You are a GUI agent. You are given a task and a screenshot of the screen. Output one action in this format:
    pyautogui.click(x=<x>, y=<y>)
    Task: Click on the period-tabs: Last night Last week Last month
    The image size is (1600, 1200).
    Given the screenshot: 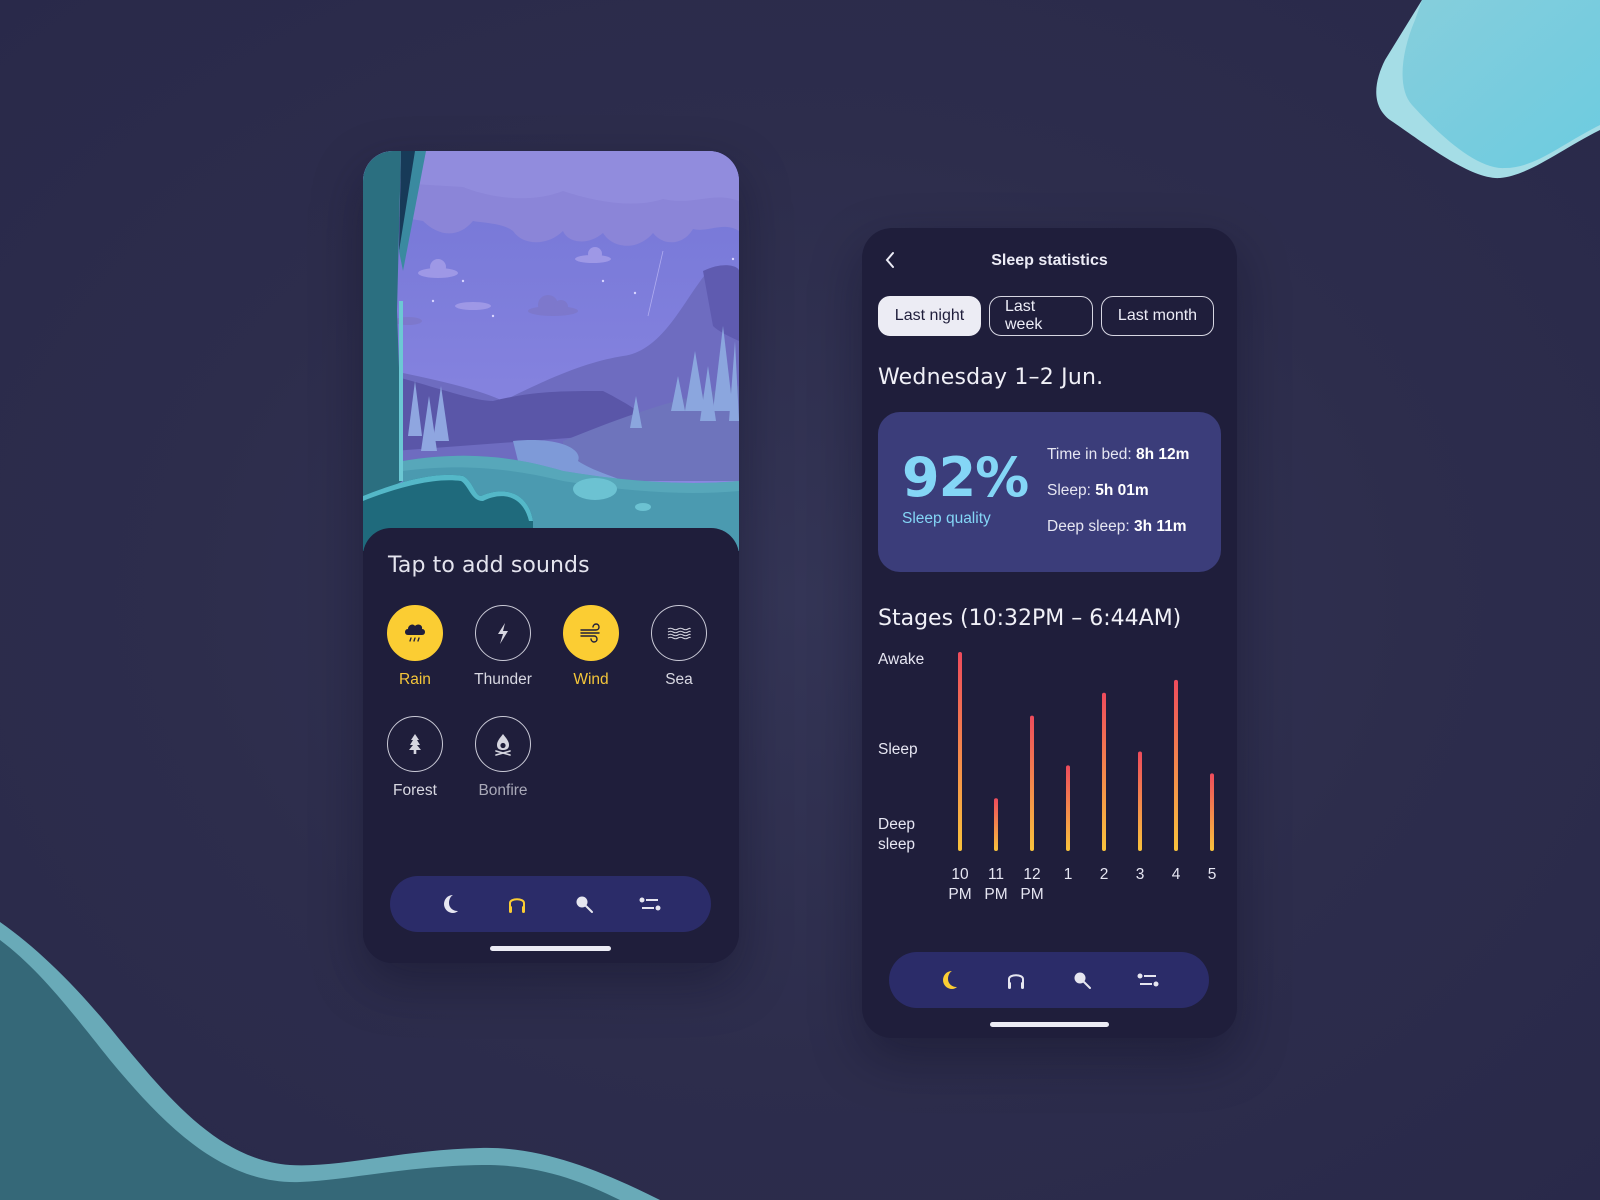 What is the action you would take?
    pyautogui.click(x=1046, y=316)
    